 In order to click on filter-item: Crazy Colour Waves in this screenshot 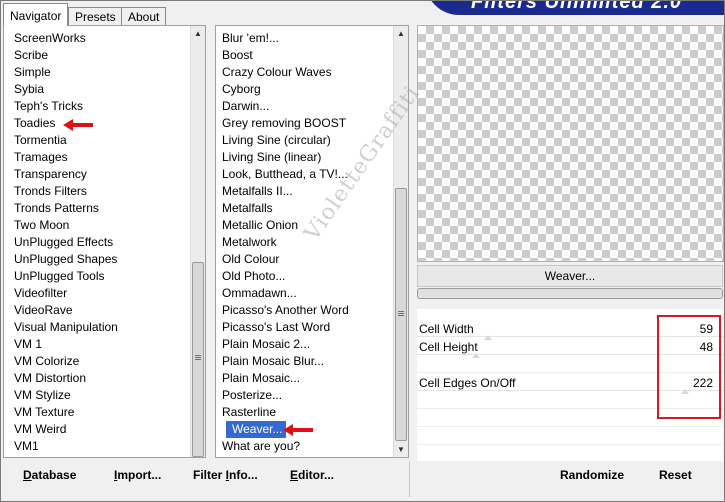, I will do `click(306, 72)`.